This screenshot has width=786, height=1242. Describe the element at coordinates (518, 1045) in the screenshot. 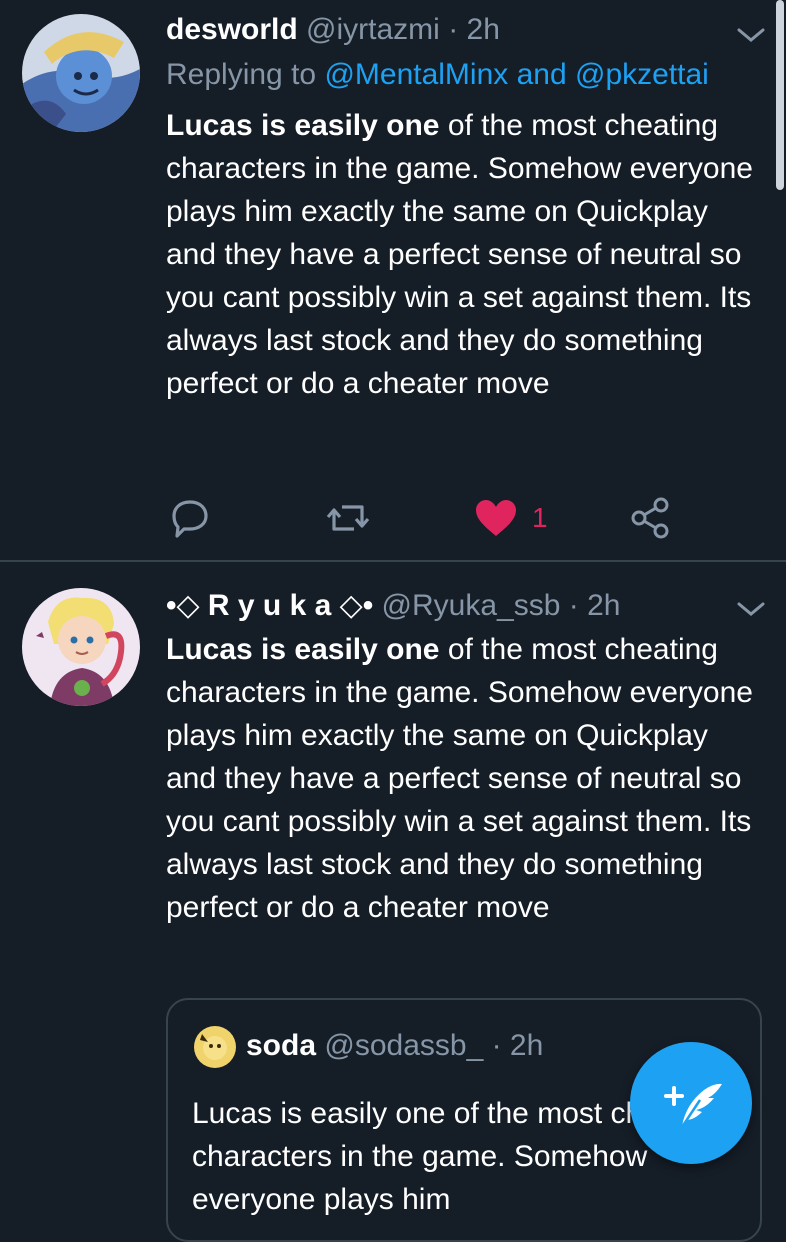

I see `quote-timestamp: · 2h` at that location.